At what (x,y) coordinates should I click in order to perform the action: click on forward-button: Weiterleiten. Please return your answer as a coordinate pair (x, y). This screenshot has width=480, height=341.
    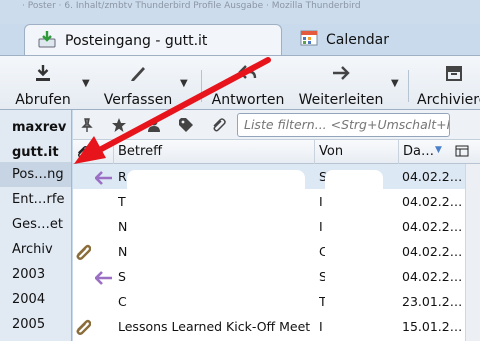
    Looking at the image, I should click on (341, 83).